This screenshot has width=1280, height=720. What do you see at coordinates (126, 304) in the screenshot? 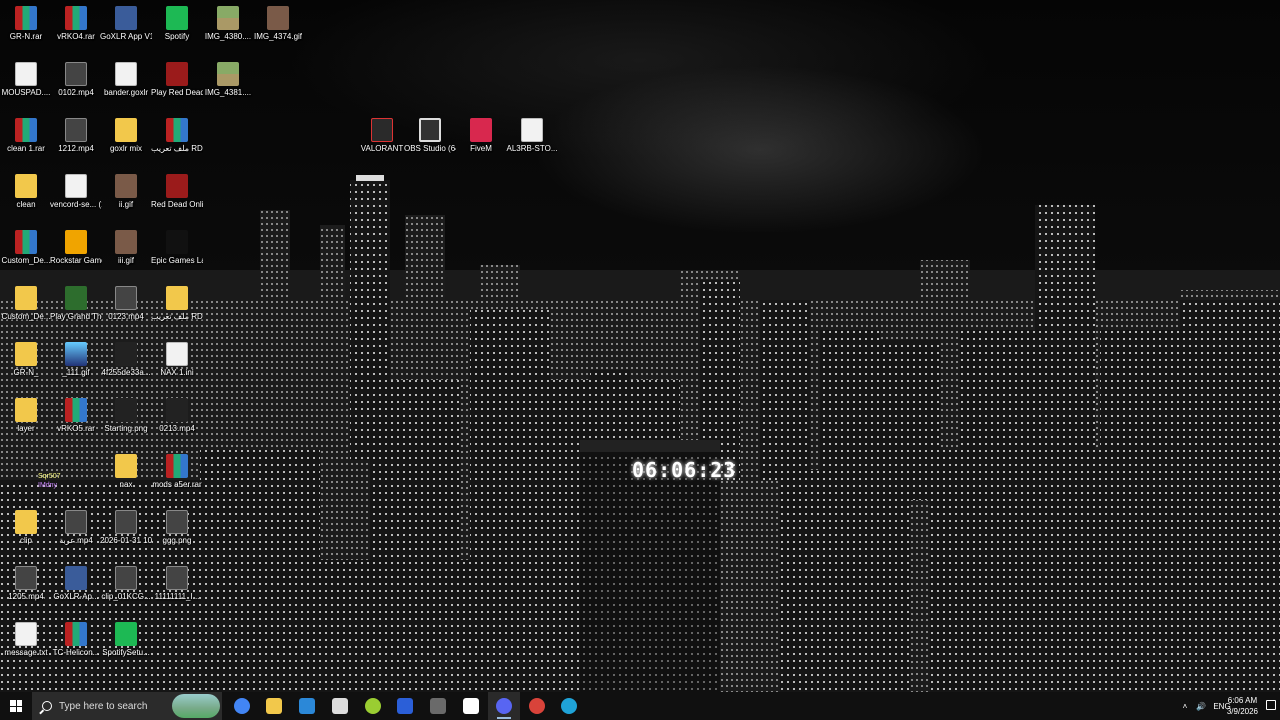
I see `desktop-icon: 0123.mp4` at bounding box center [126, 304].